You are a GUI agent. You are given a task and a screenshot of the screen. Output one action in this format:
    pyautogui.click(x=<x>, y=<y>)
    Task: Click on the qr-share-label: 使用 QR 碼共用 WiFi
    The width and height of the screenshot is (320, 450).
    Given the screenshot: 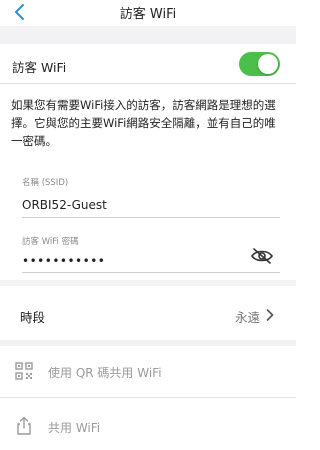 What is the action you would take?
    pyautogui.click(x=105, y=373)
    